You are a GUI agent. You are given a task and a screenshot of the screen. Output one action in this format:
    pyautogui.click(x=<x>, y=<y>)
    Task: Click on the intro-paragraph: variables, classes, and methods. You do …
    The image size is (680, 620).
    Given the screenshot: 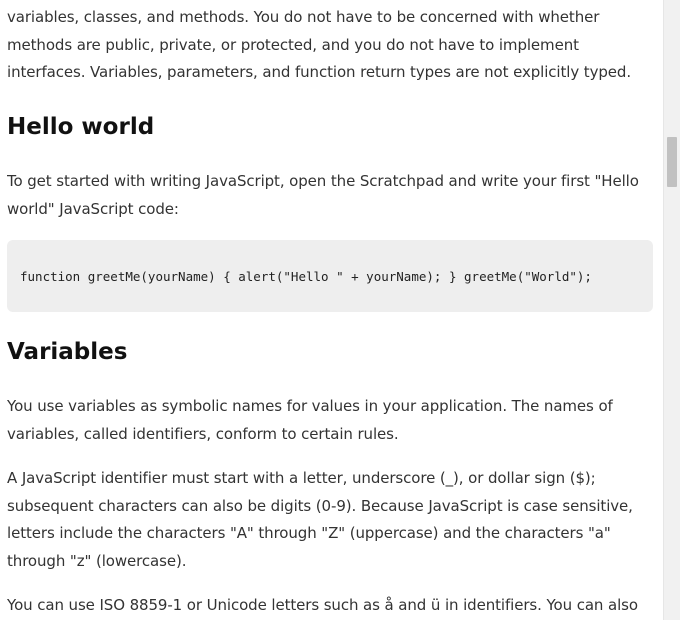 What is the action you would take?
    pyautogui.click(x=319, y=44)
    